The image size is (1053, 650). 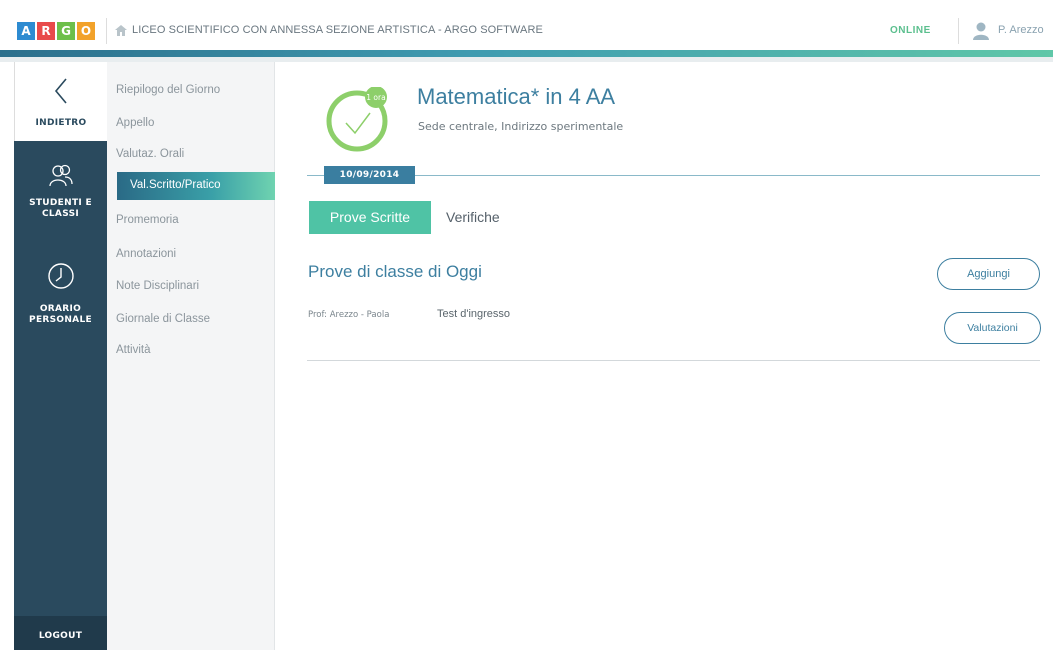 I want to click on add-button: Aggiungi, so click(x=988, y=274).